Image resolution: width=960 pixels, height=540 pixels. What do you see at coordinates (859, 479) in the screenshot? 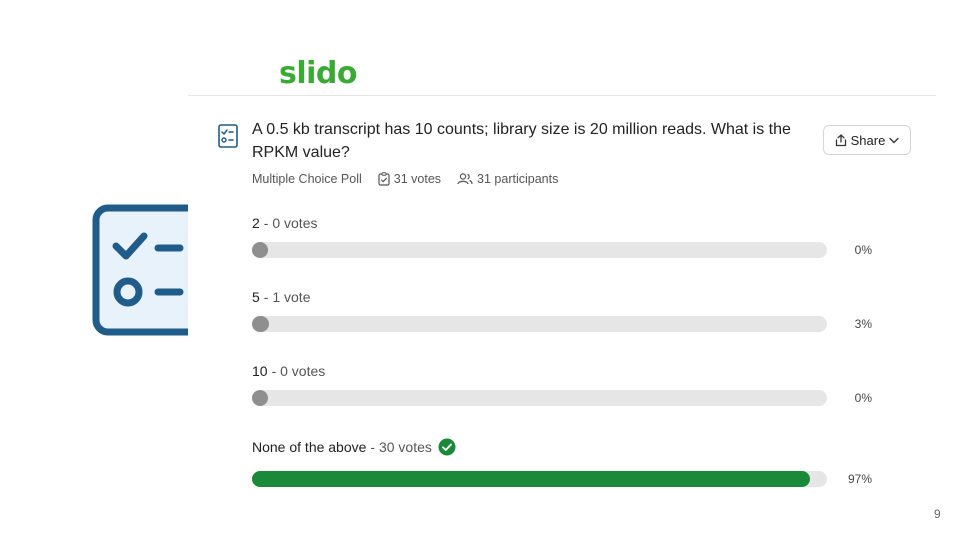
I see `option-percent: 97%` at bounding box center [859, 479].